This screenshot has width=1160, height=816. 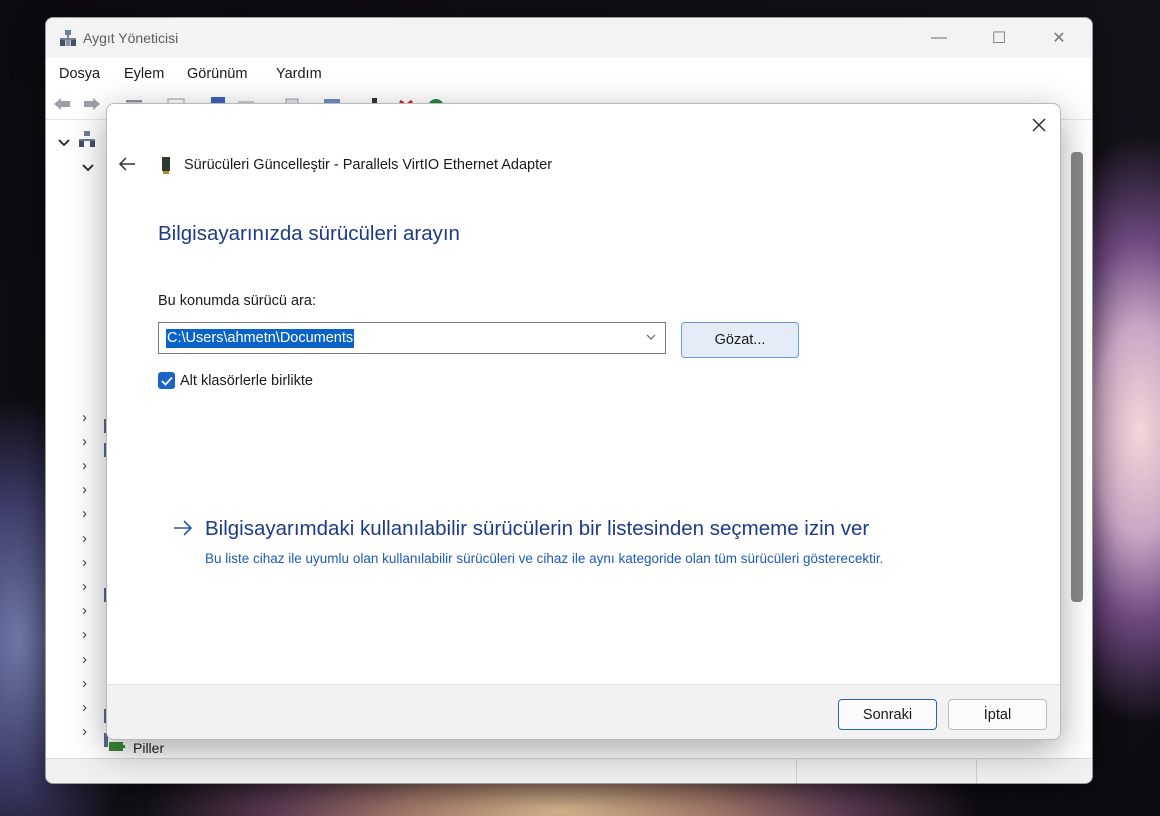 What do you see at coordinates (237, 301) in the screenshot?
I see `search-location-label: Bu konumda sürücü ara:` at bounding box center [237, 301].